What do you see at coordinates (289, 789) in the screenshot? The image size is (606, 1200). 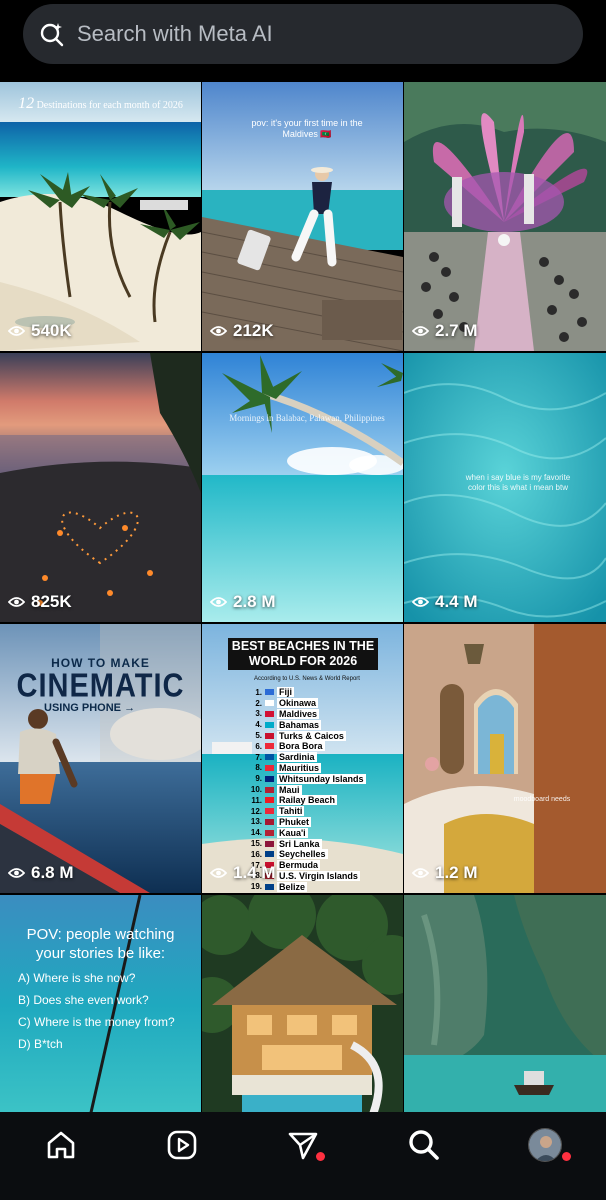 I see `beach-name: Maui` at bounding box center [289, 789].